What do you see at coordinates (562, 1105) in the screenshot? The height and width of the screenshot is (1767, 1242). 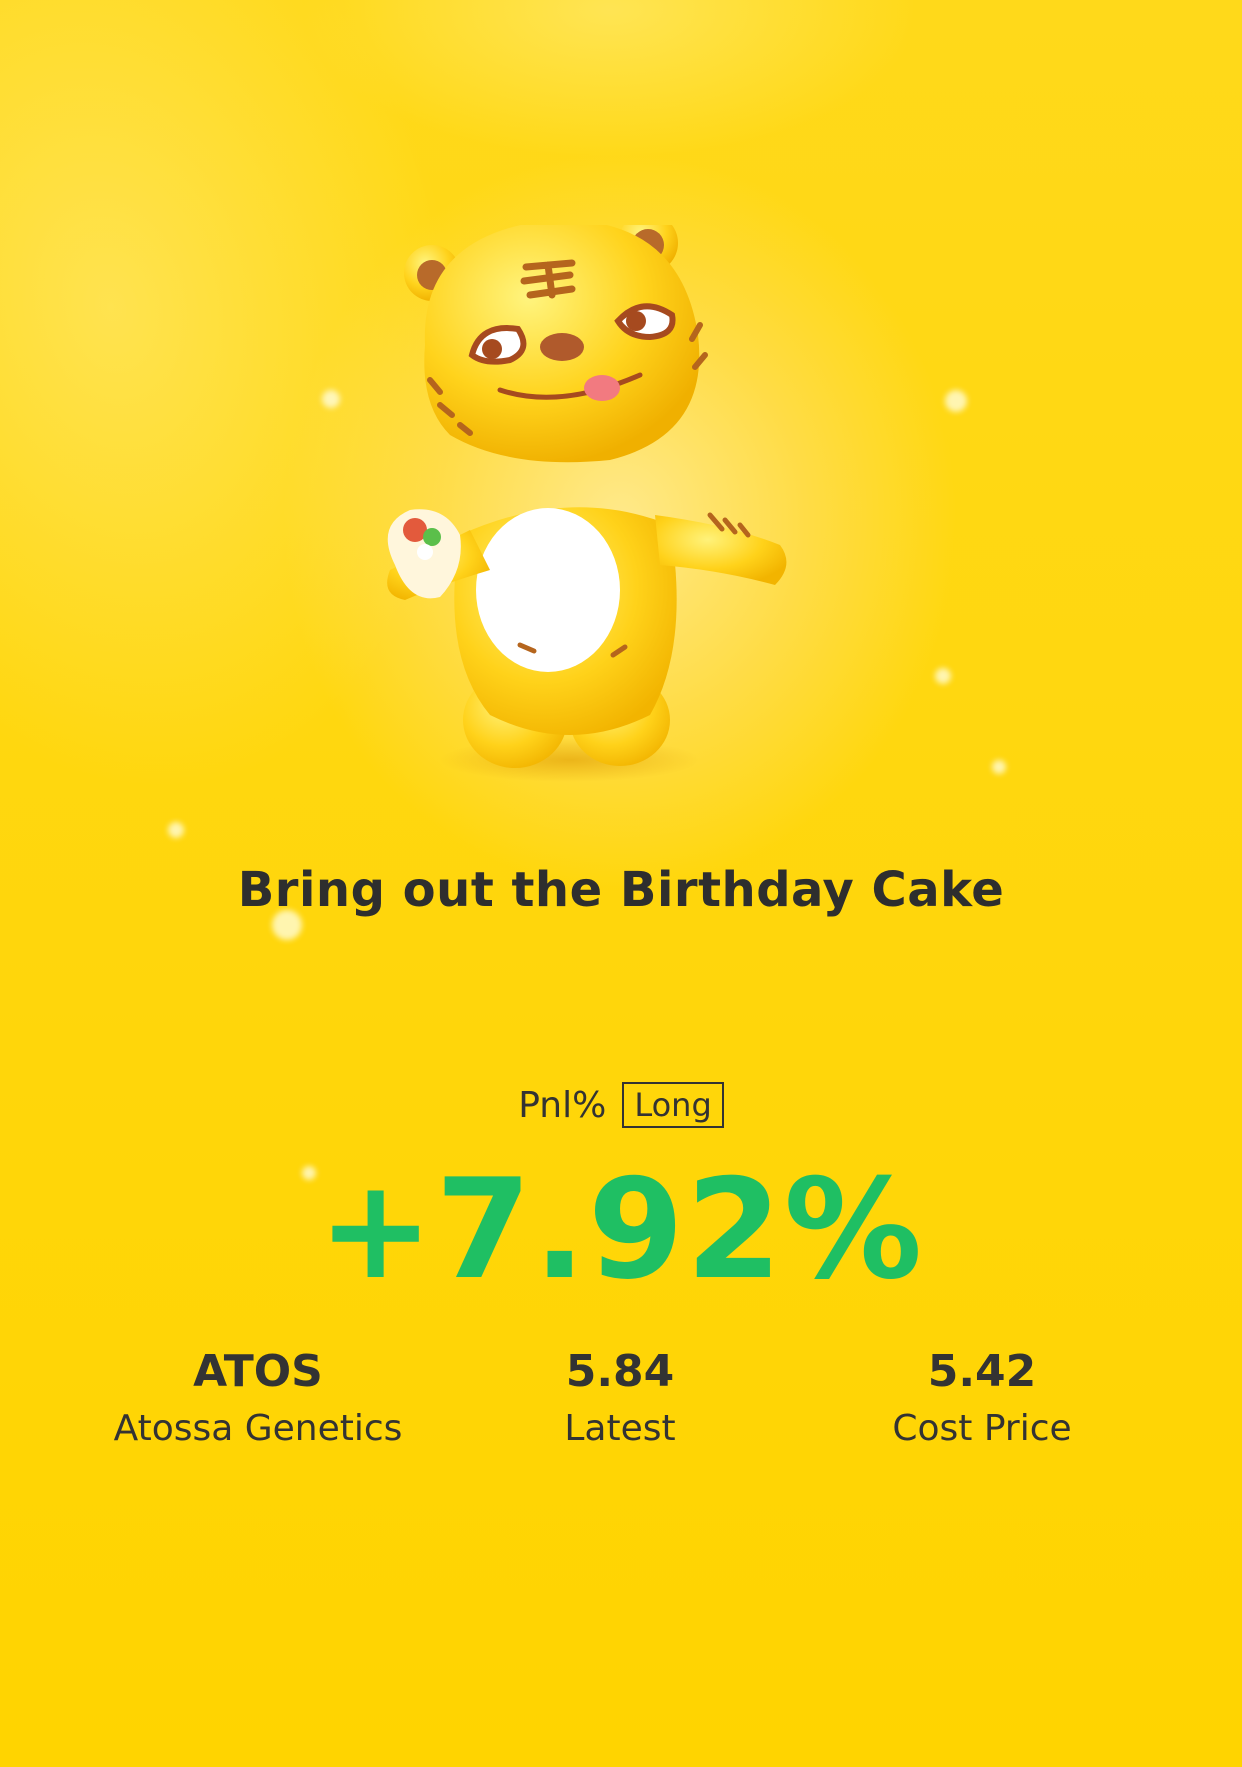 I see `pnl-label: Pnl%` at bounding box center [562, 1105].